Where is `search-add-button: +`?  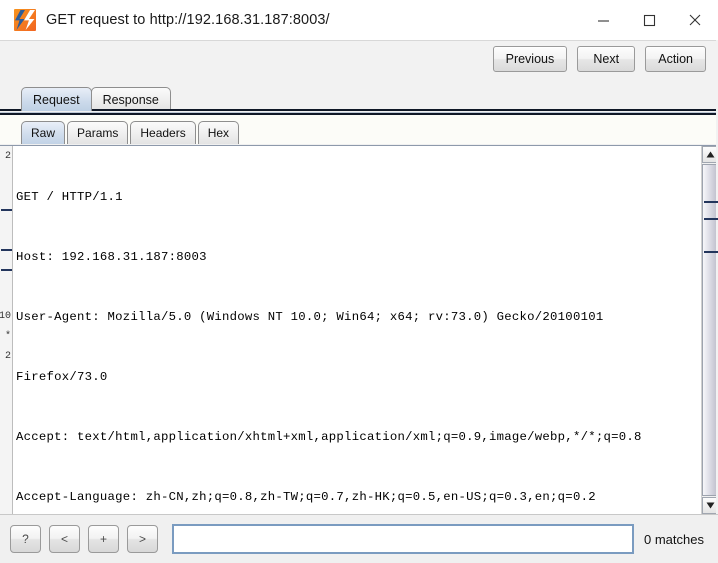 search-add-button: + is located at coordinates (103, 539).